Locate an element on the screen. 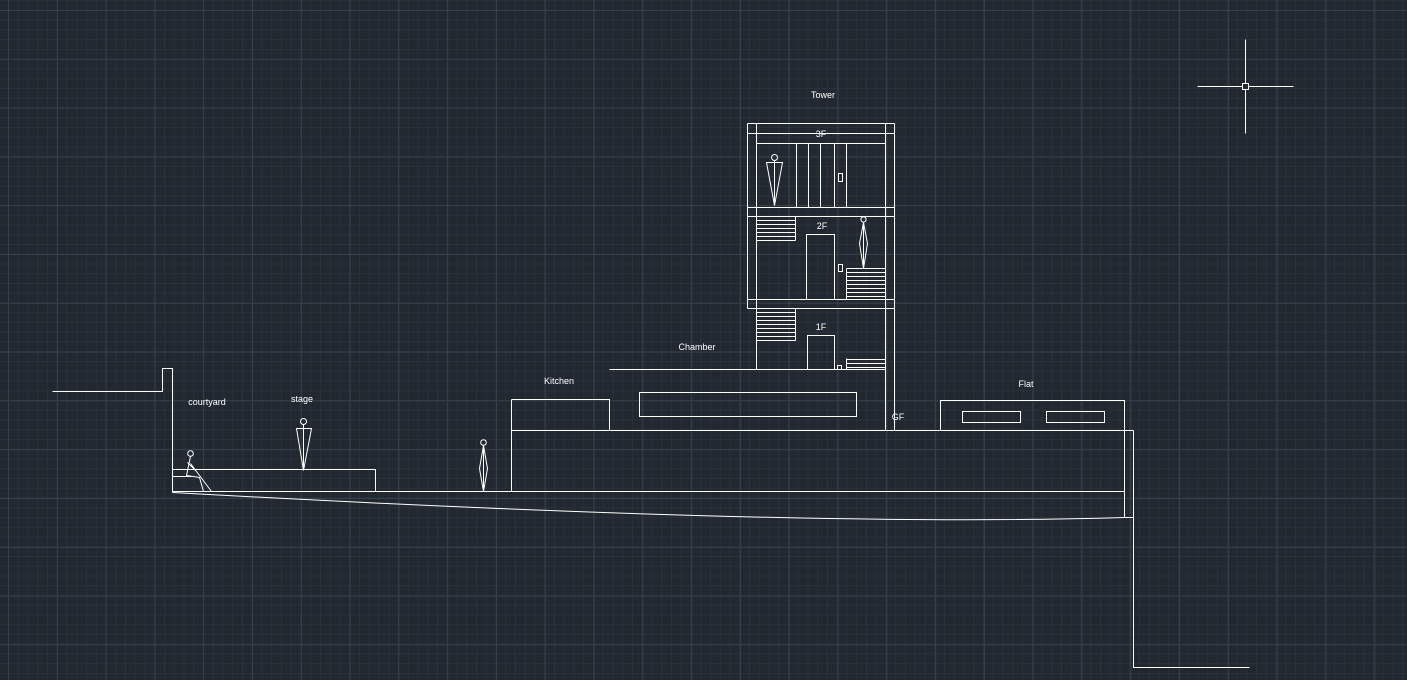 This screenshot has width=1407, height=680. tower is located at coordinates (821, 277).